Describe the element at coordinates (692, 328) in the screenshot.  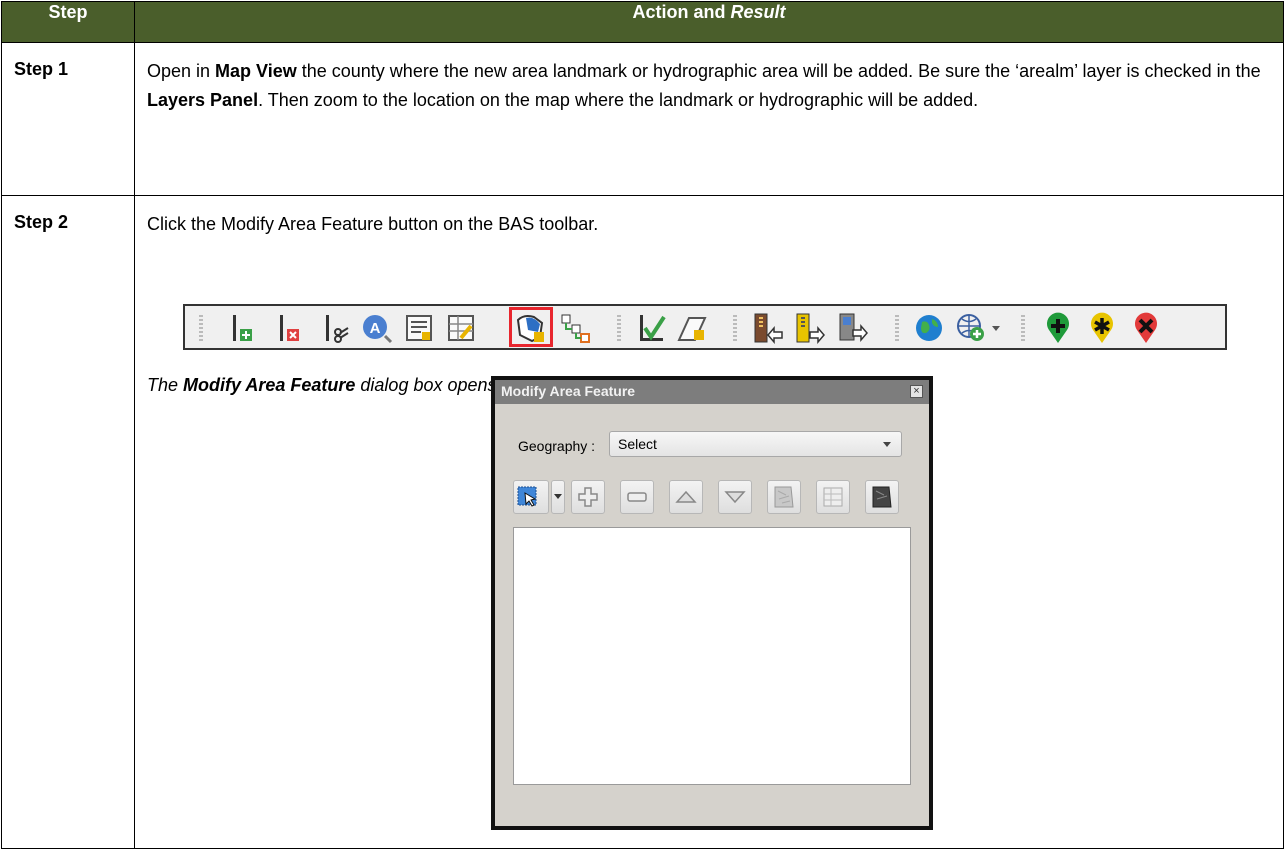
I see `new-area-icon` at that location.